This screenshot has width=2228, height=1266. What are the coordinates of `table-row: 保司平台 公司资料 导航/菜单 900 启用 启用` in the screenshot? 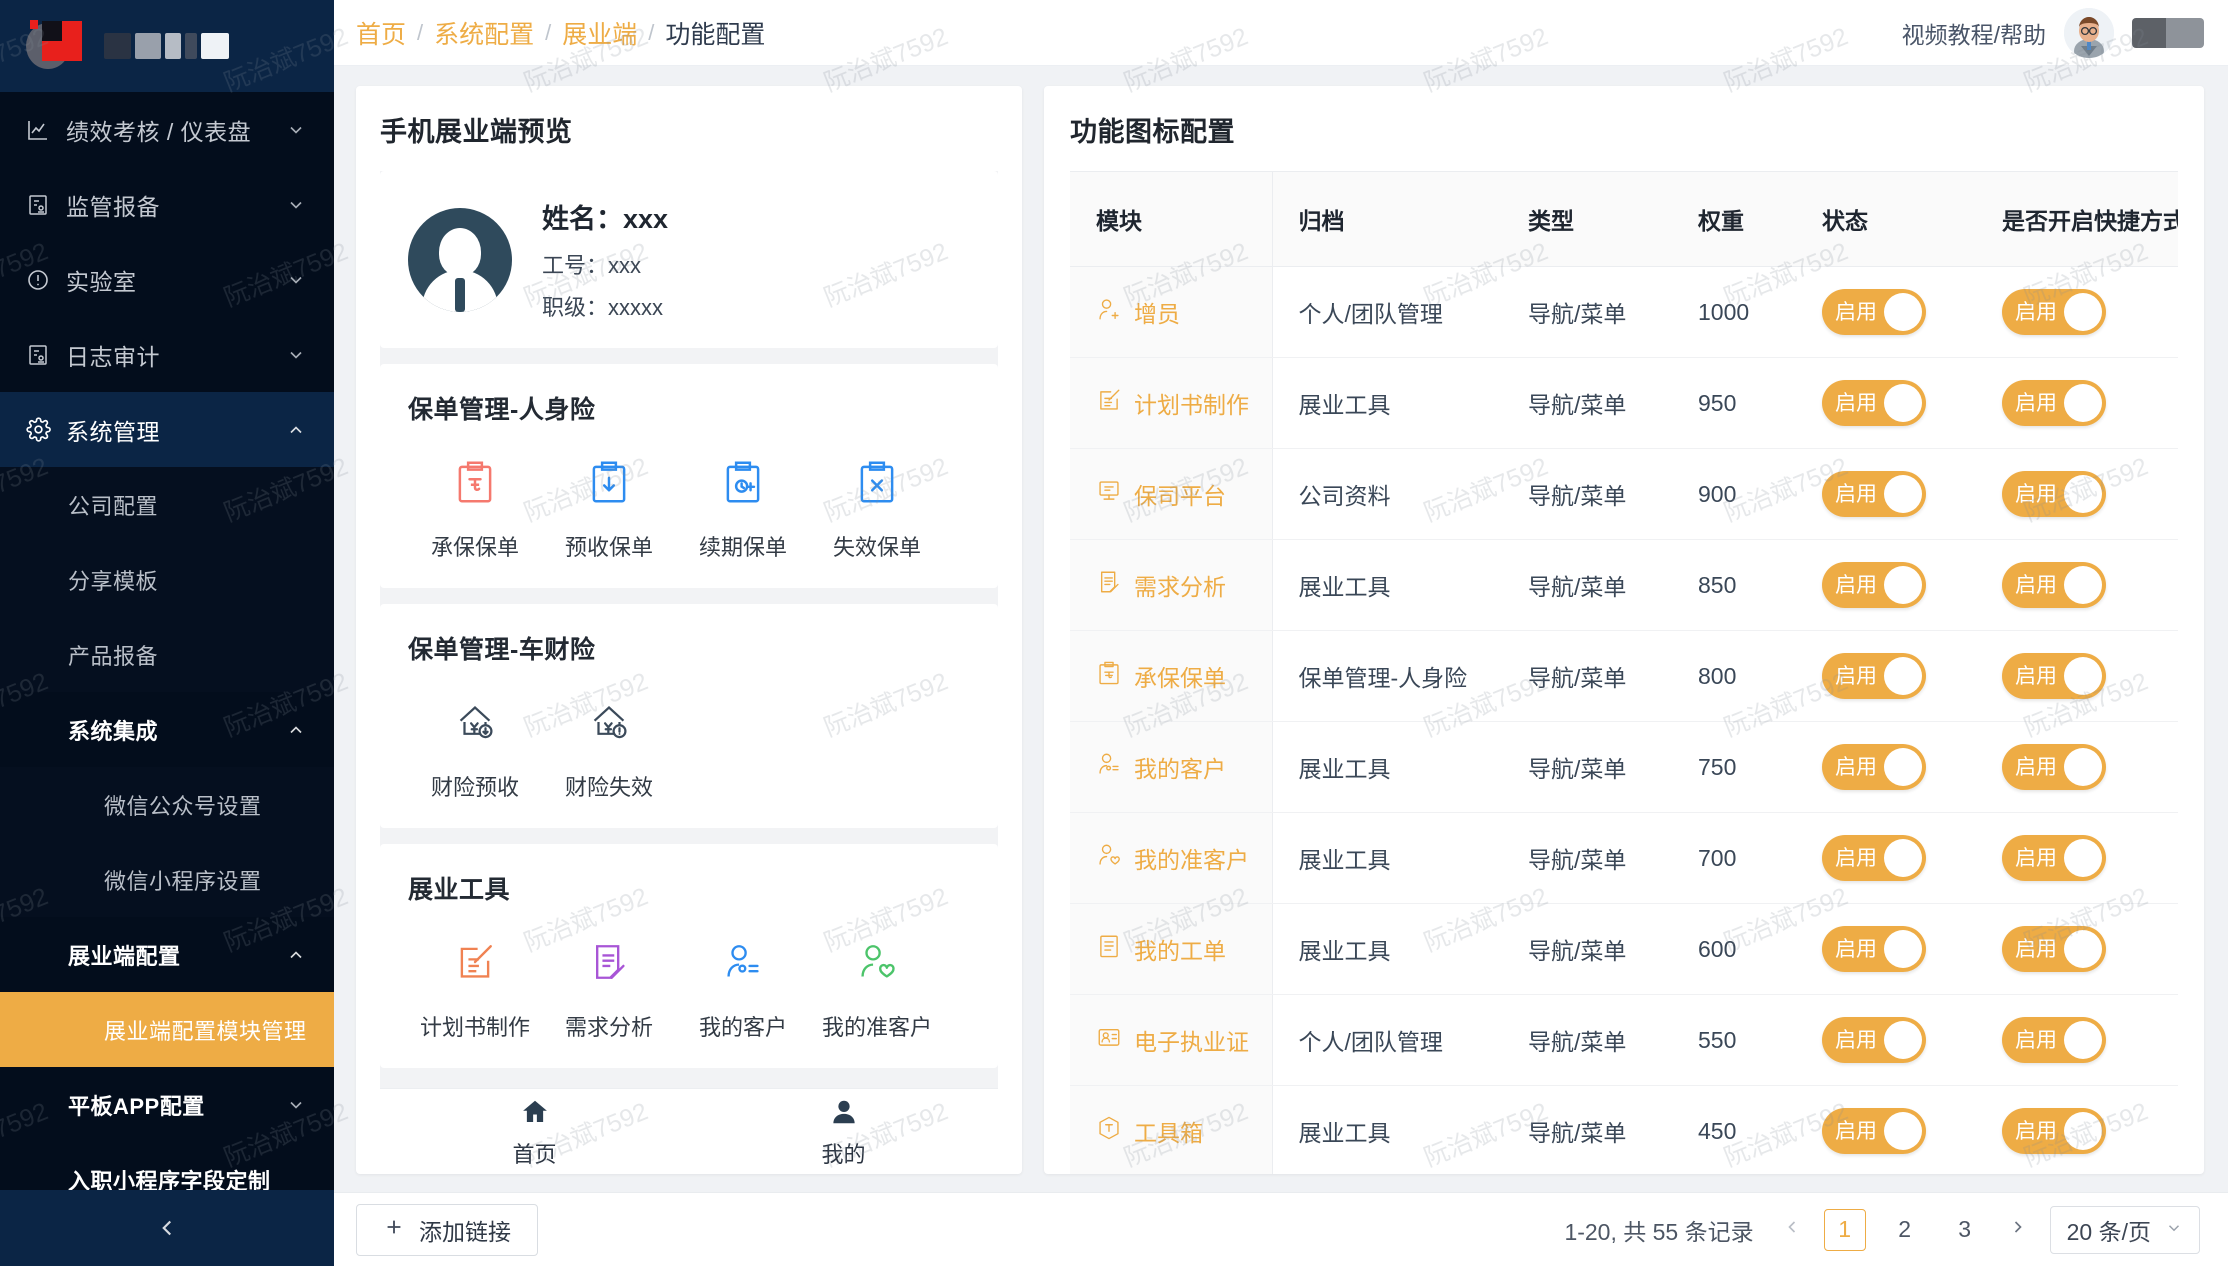 It's located at (1624, 494).